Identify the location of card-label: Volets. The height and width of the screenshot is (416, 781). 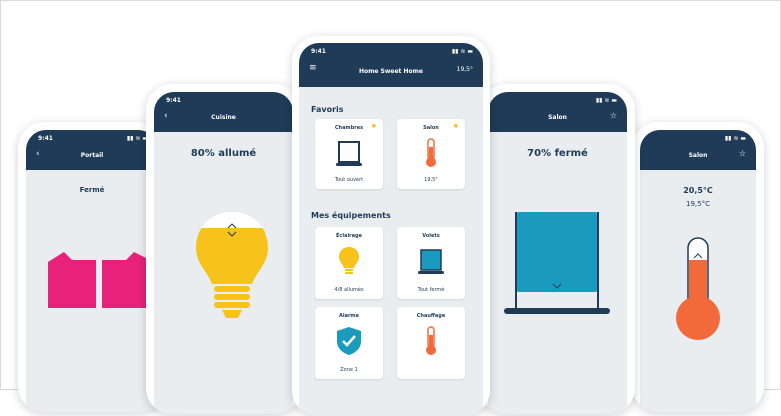
(431, 236).